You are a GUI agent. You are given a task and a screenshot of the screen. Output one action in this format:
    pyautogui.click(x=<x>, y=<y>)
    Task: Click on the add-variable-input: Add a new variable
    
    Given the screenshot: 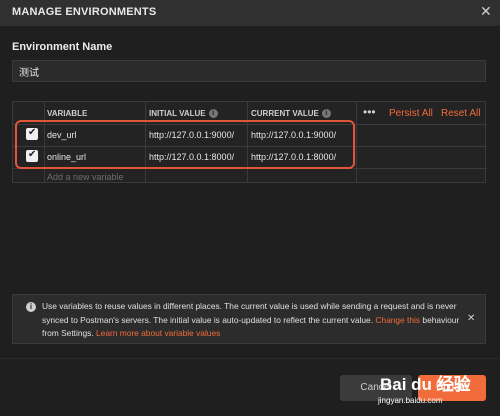 What is the action you would take?
    pyautogui.click(x=85, y=177)
    